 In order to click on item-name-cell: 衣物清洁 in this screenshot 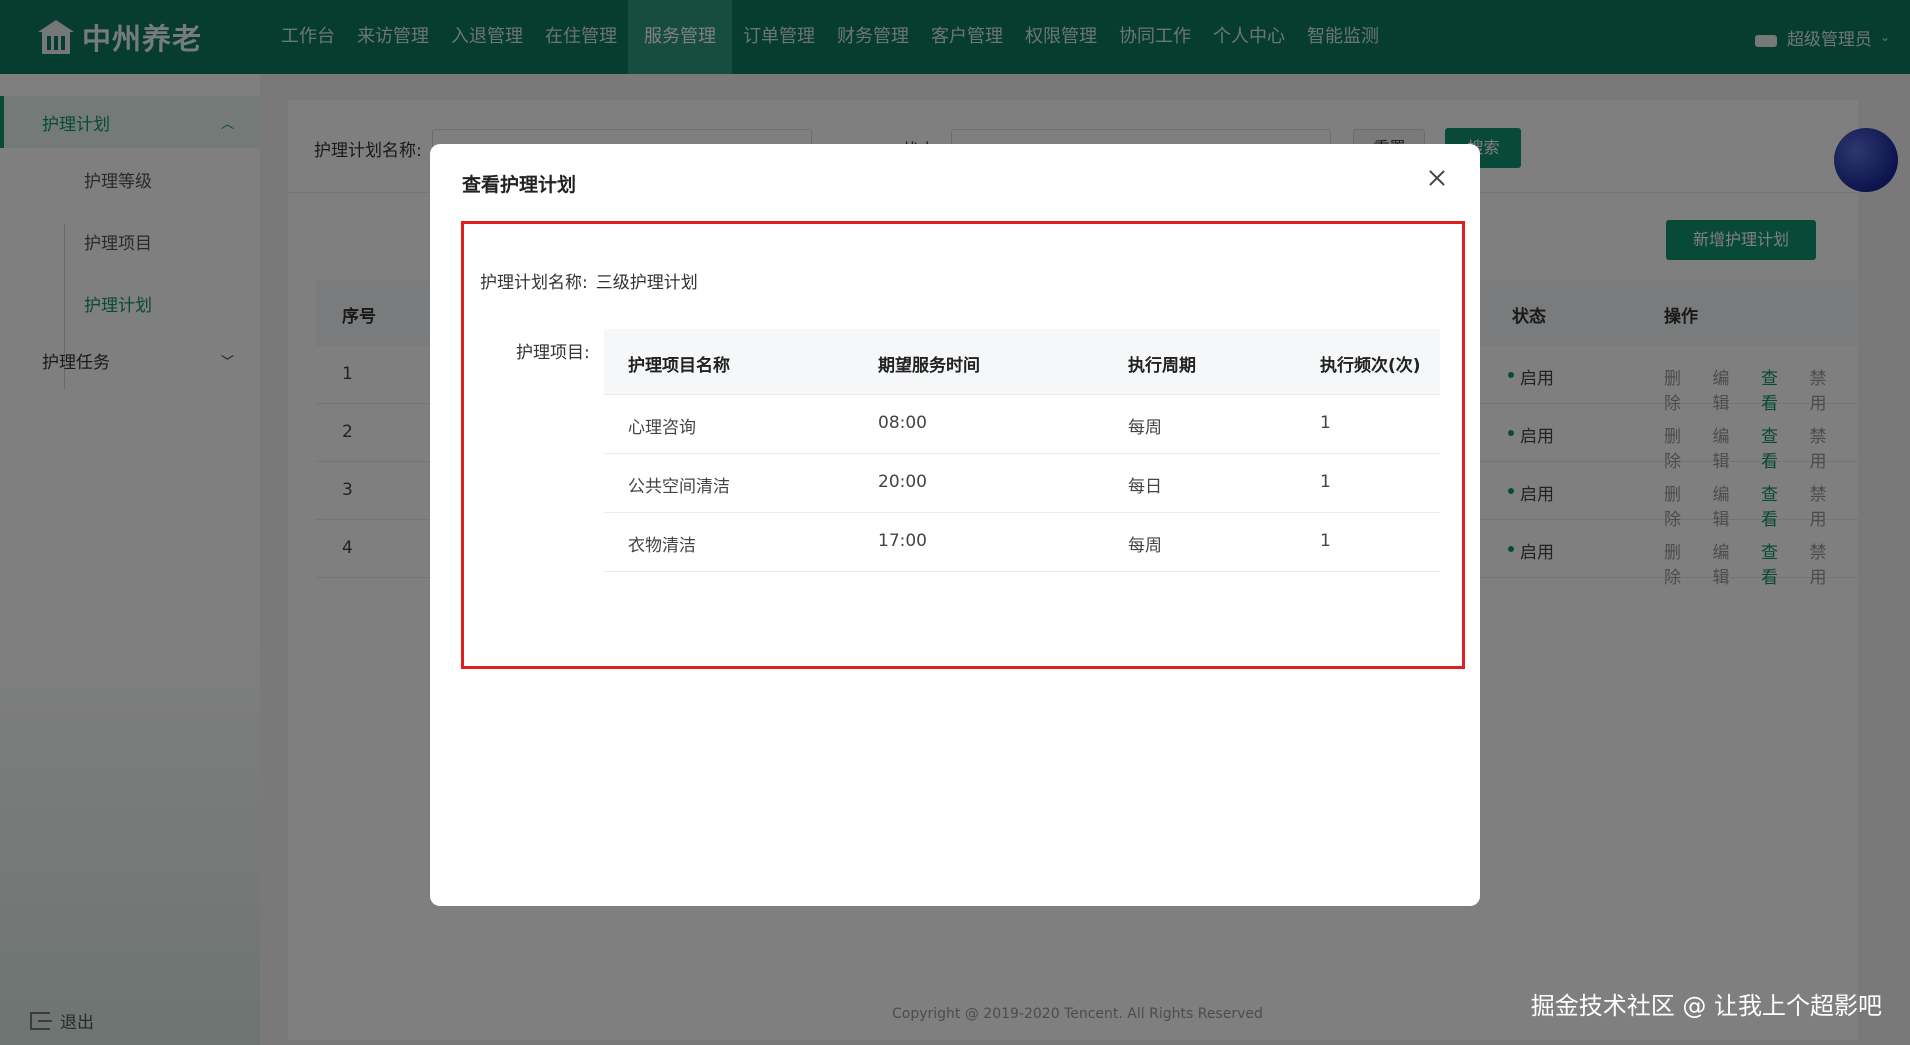, I will do `click(662, 546)`.